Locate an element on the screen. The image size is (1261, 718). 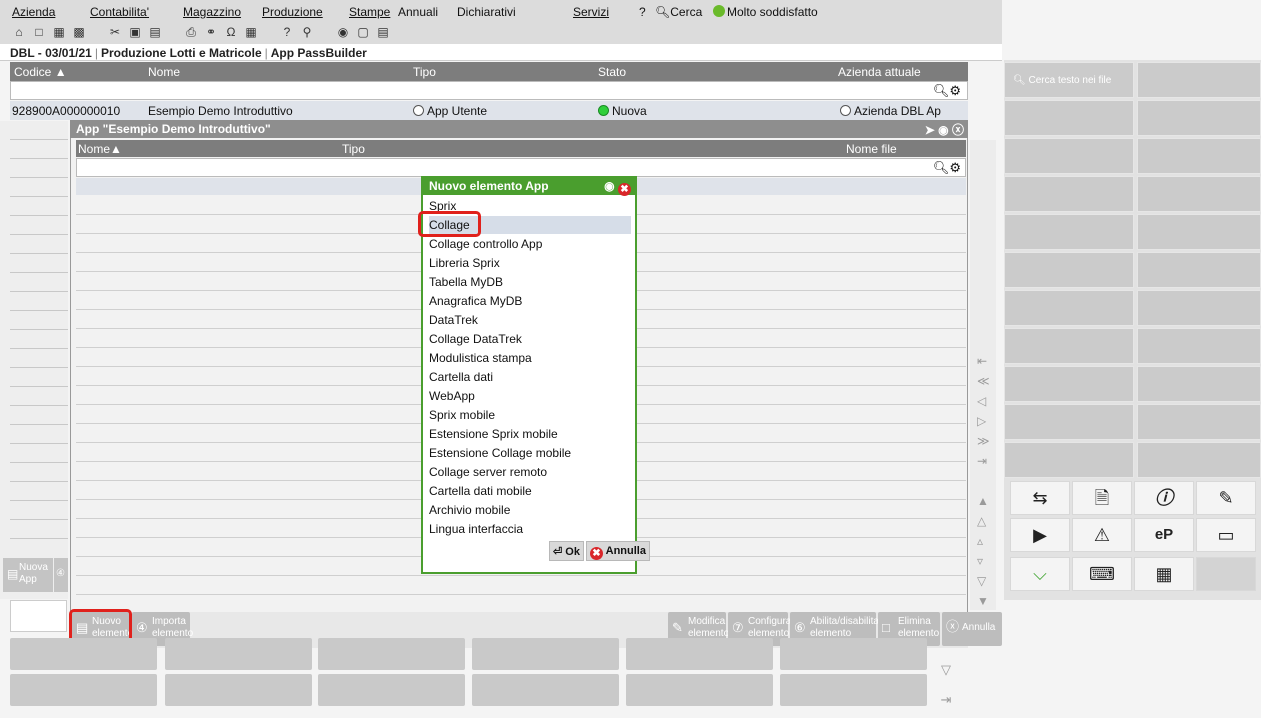
dialog-search-input: 🔍︎⚙ is located at coordinates (521, 167).